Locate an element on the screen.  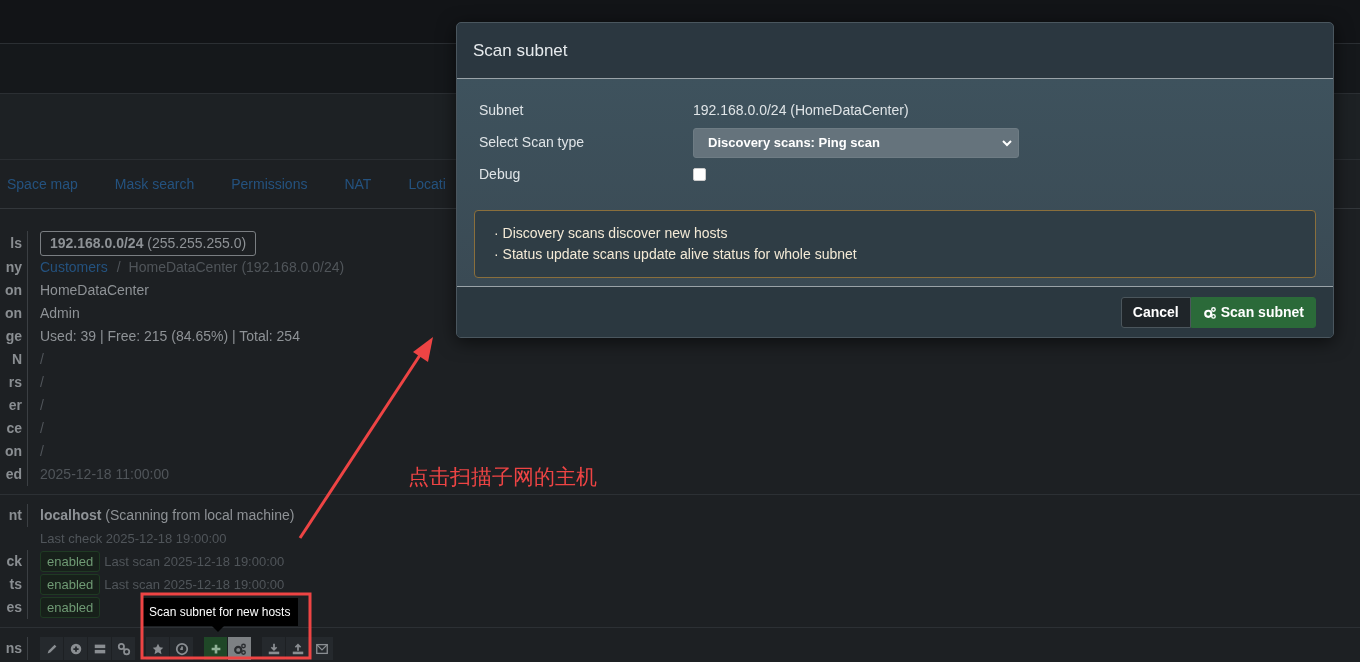
subnet-address: 192.168.0.0/24 (255.255.255.0) is located at coordinates (148, 243).